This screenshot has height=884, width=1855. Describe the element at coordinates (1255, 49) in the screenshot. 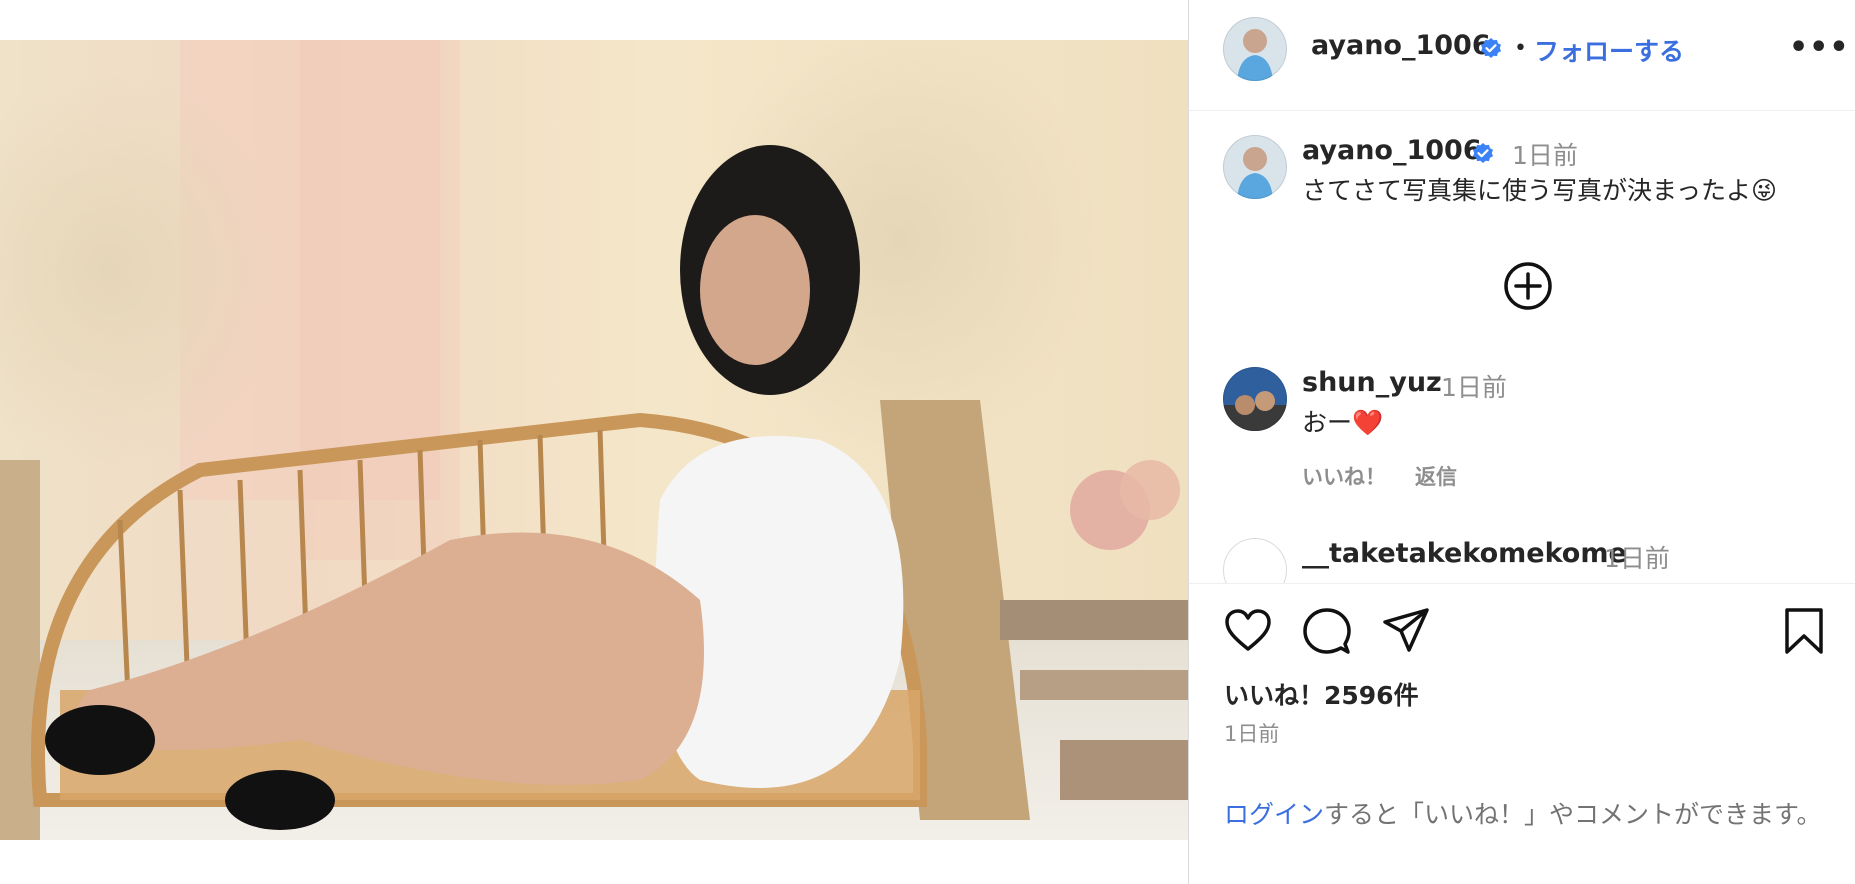

I see `author-avatar` at that location.